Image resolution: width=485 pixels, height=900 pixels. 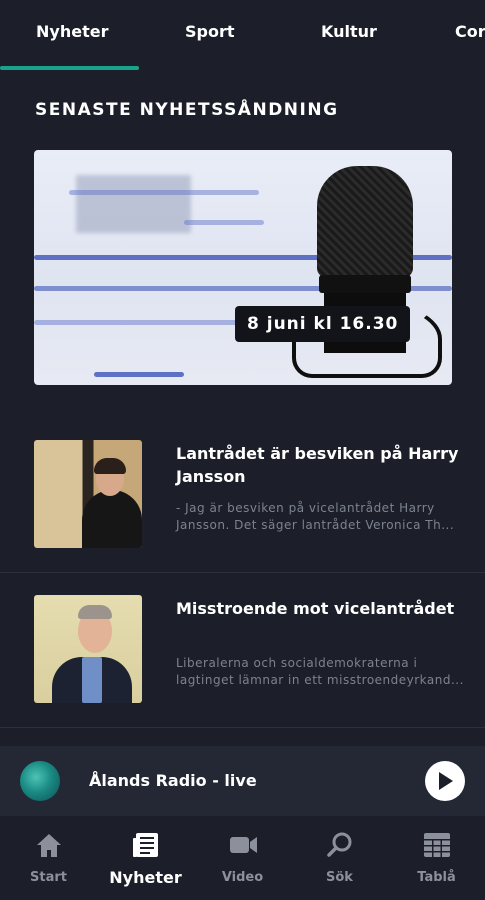 What do you see at coordinates (210, 31) in the screenshot?
I see `tab-sport: Sport` at bounding box center [210, 31].